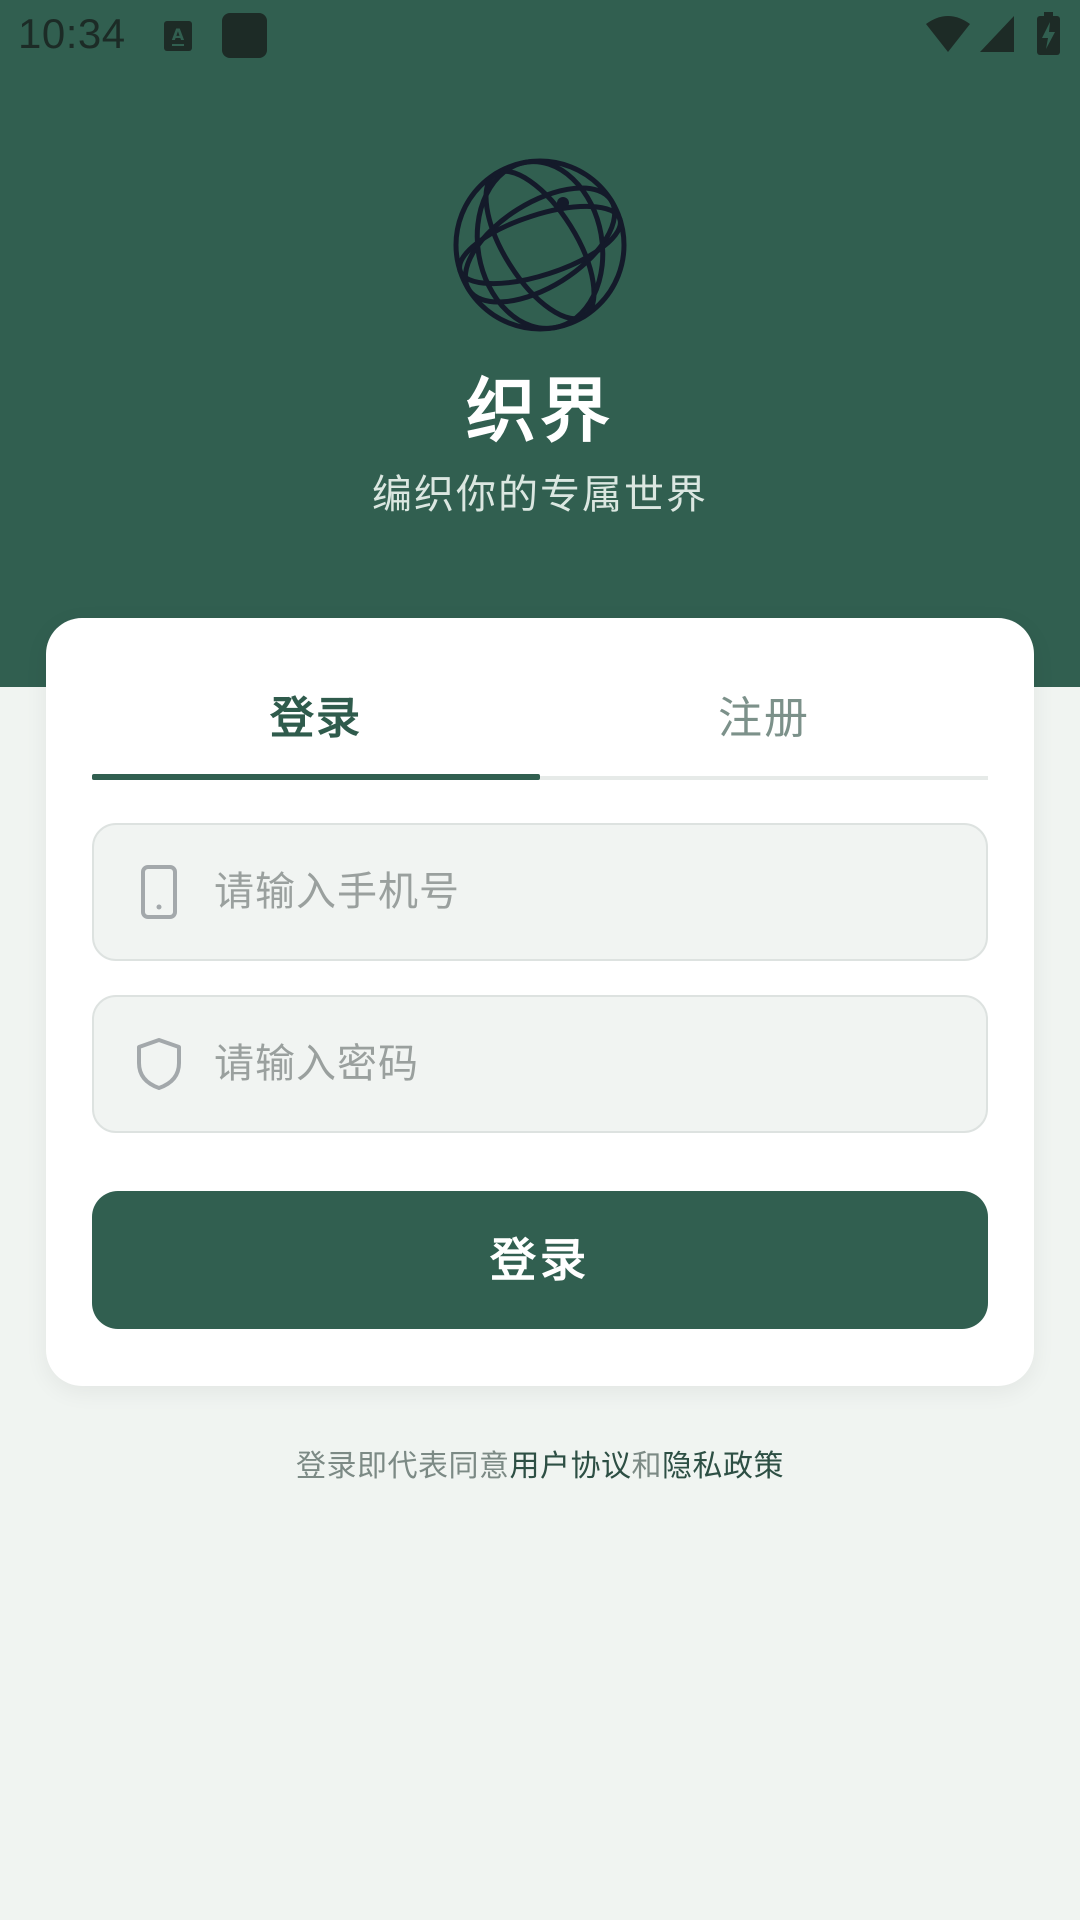 The width and height of the screenshot is (1080, 1920). What do you see at coordinates (316, 721) in the screenshot?
I see `tab-login: 登录` at bounding box center [316, 721].